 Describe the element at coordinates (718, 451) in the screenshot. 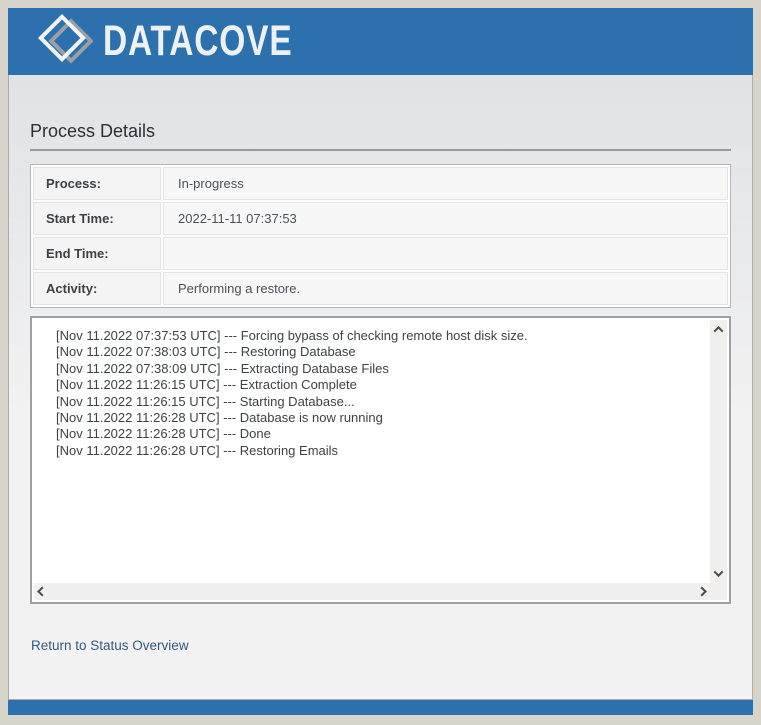

I see `vertical-scrollbar` at that location.